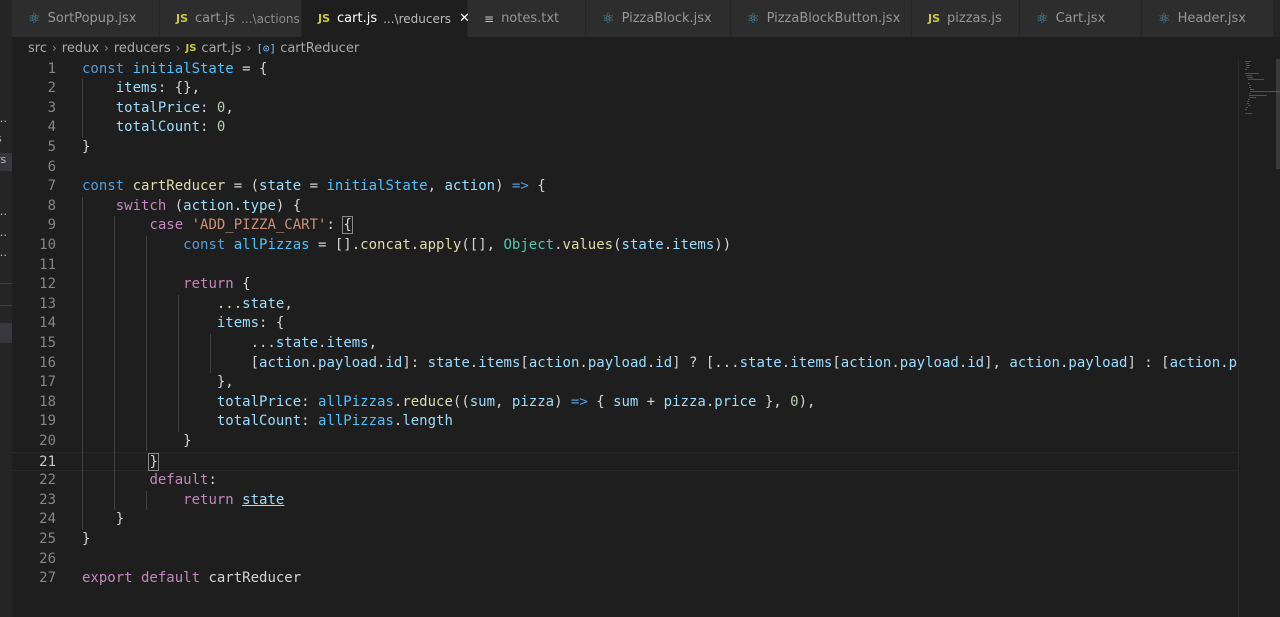 Image resolution: width=1280 pixels, height=617 pixels. I want to click on token: =, so click(314, 186).